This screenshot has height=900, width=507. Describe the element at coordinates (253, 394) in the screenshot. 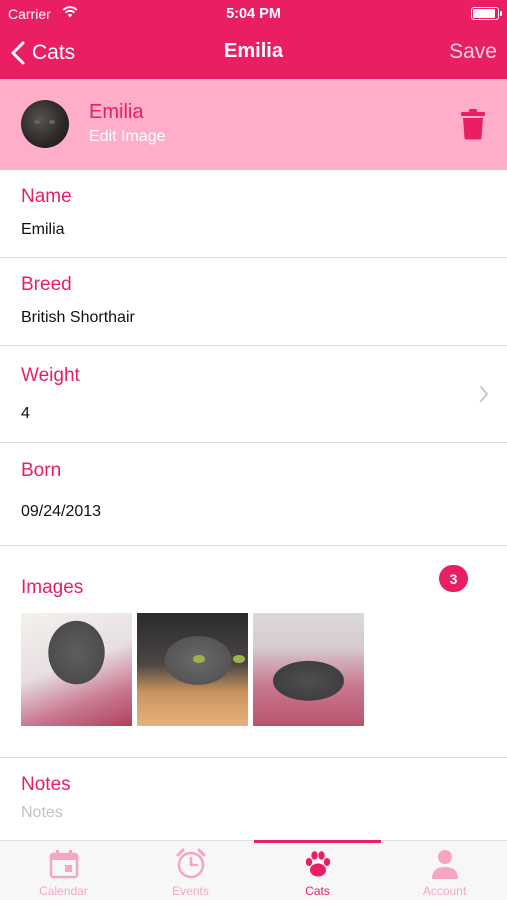

I see `weight-row: Weight 4` at that location.